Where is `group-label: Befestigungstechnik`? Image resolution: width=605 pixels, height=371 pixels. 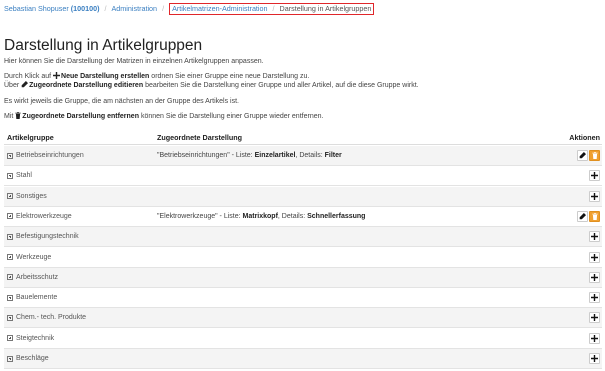
group-label: Befestigungstechnik is located at coordinates (47, 237).